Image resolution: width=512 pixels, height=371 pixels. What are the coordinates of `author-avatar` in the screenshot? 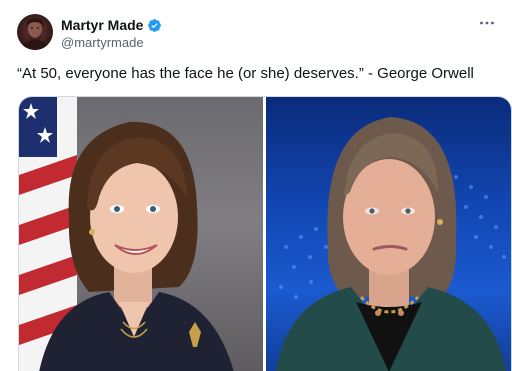 It's located at (35, 32).